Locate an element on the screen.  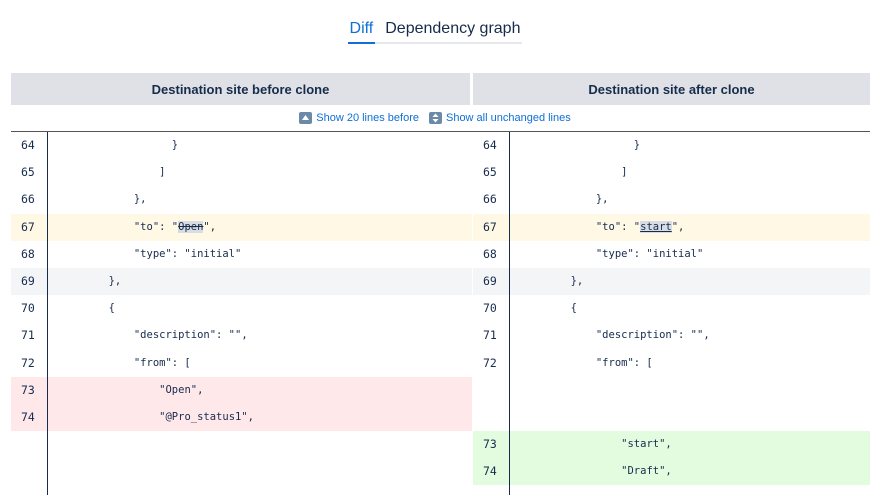
line-code: "to": "start", is located at coordinates (602, 227).